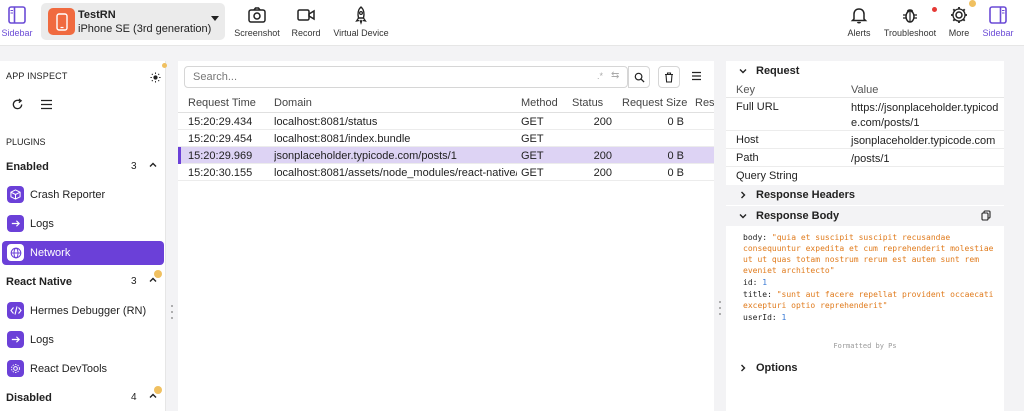  What do you see at coordinates (865, 195) in the screenshot?
I see `response-headers-section-header: Response Headers` at bounding box center [865, 195].